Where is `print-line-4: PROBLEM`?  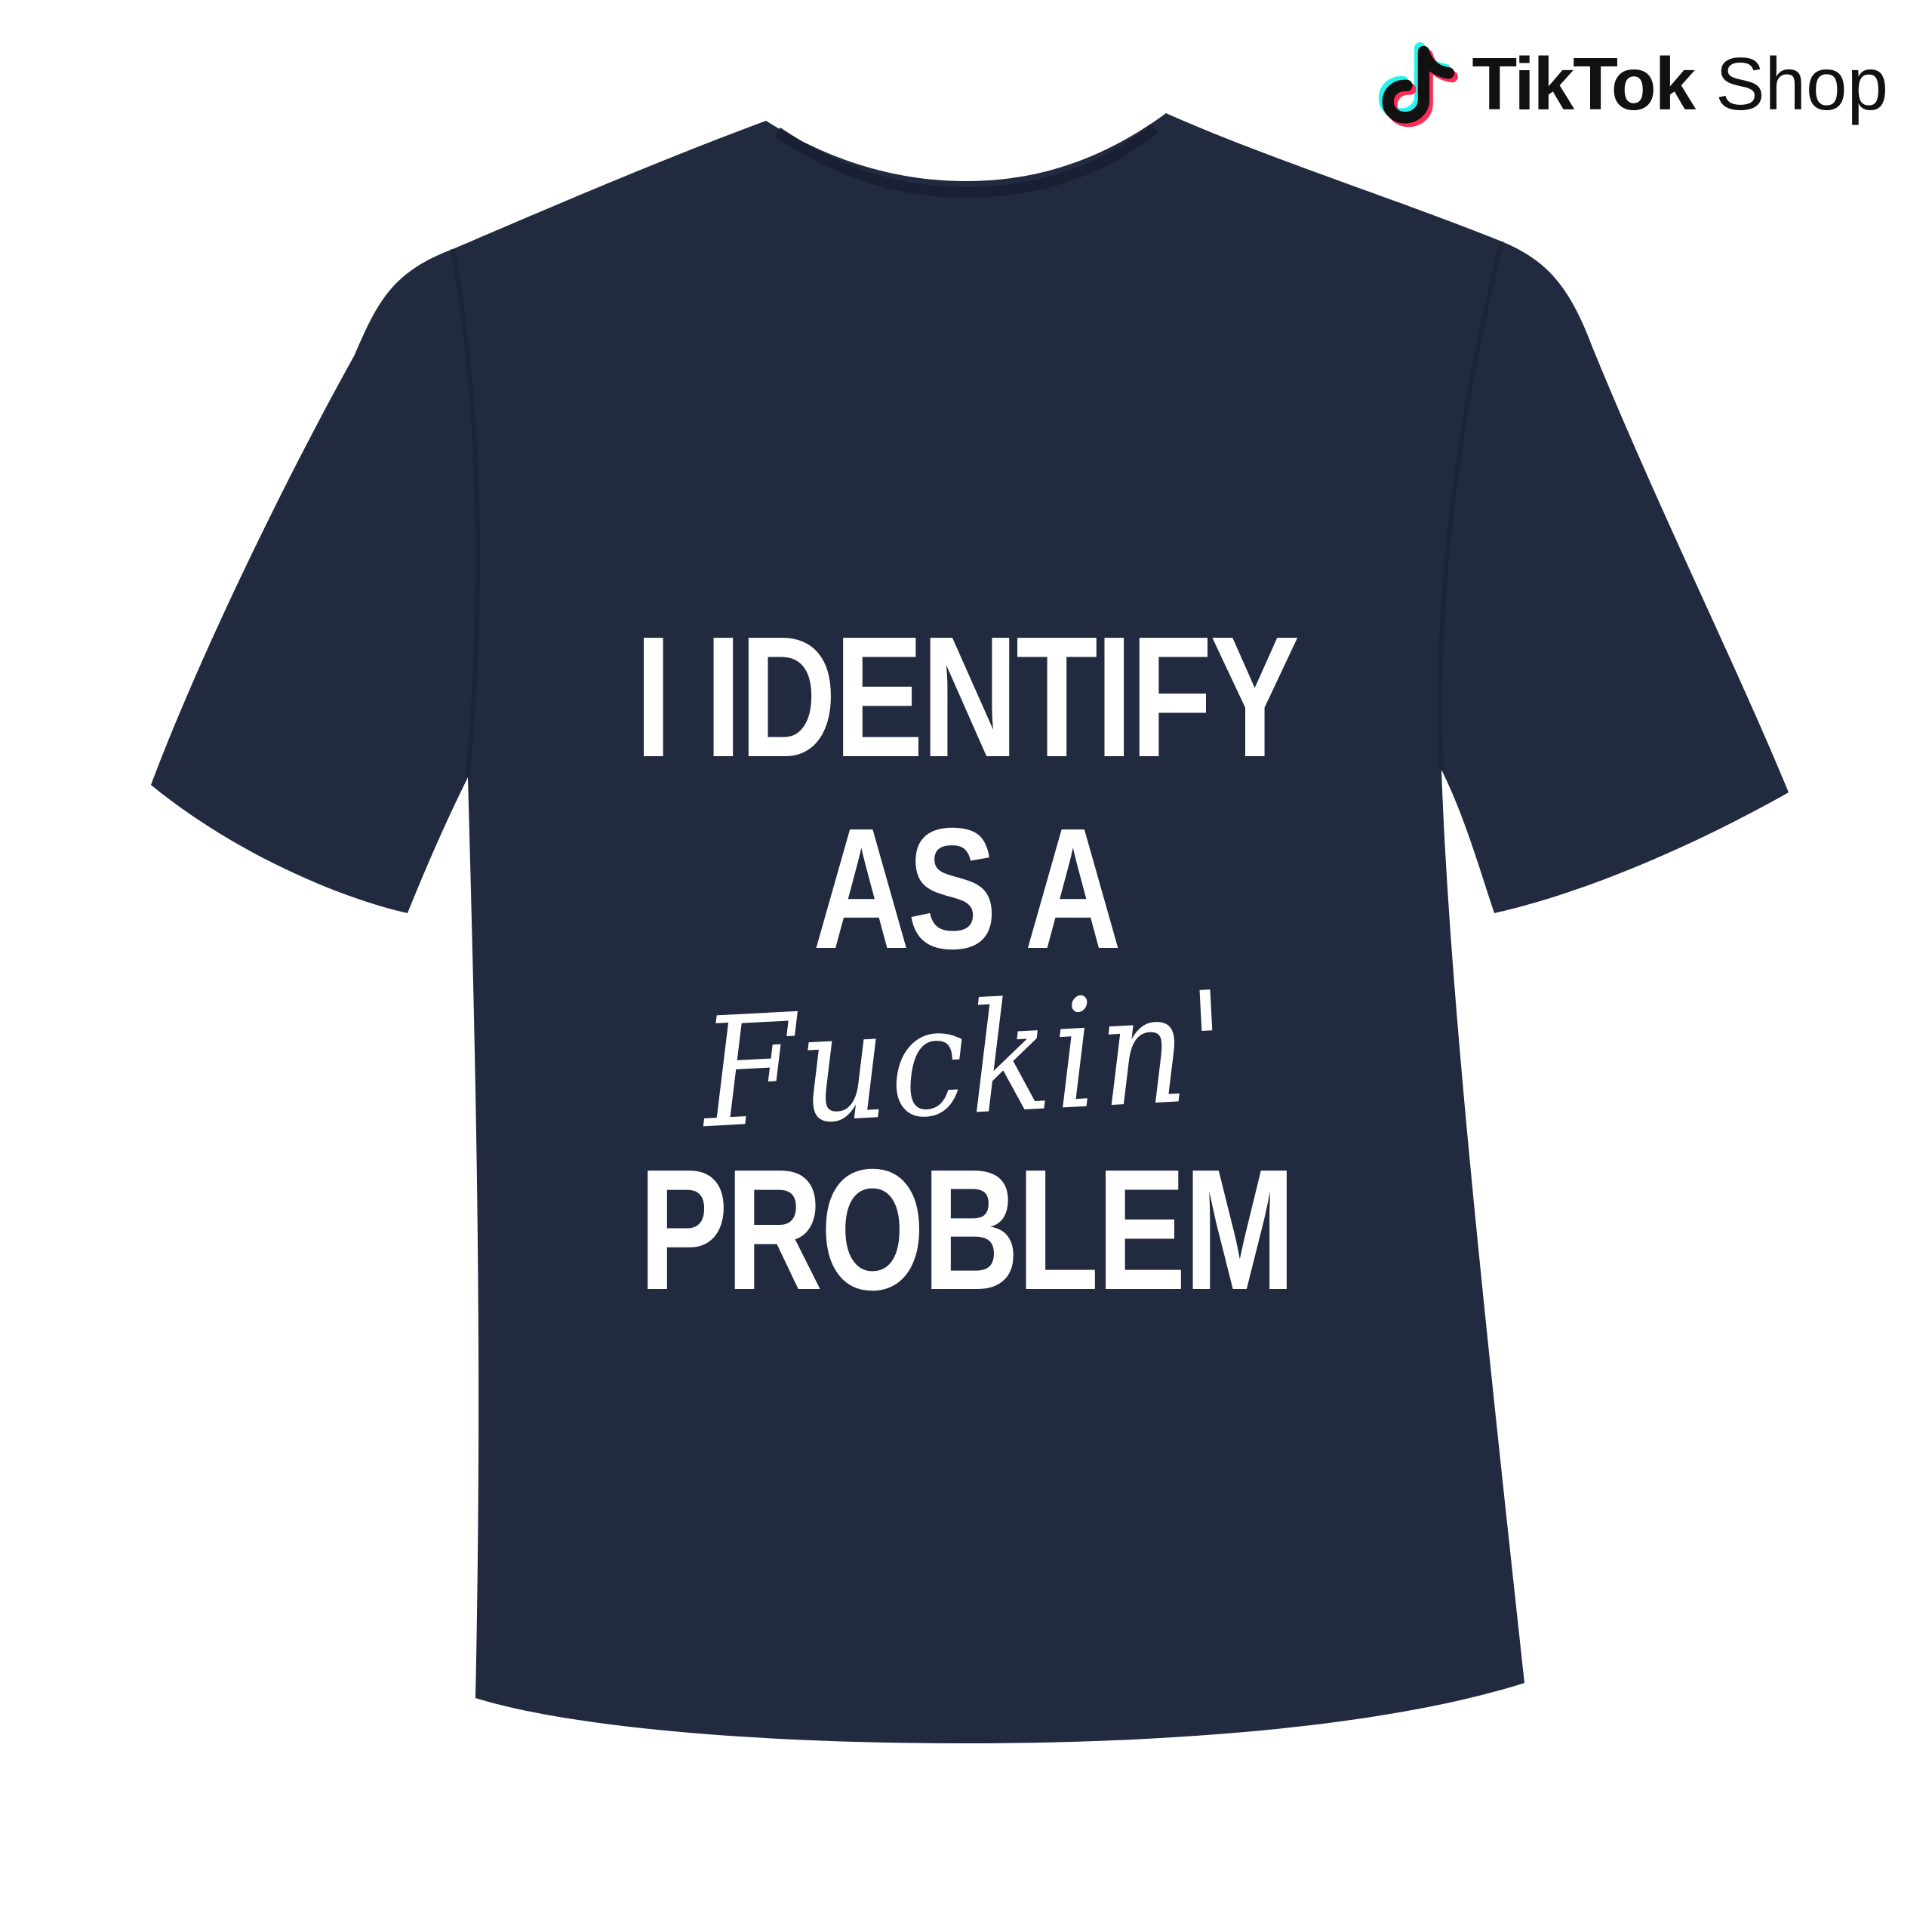 print-line-4: PROBLEM is located at coordinates (966, 1230).